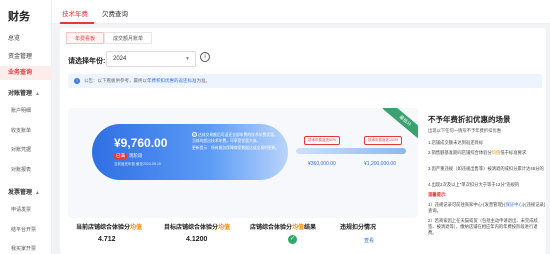 The width and height of the screenshot is (550, 254). I want to click on sub-tabs: 年费看板 成交额月账单, so click(109, 38).